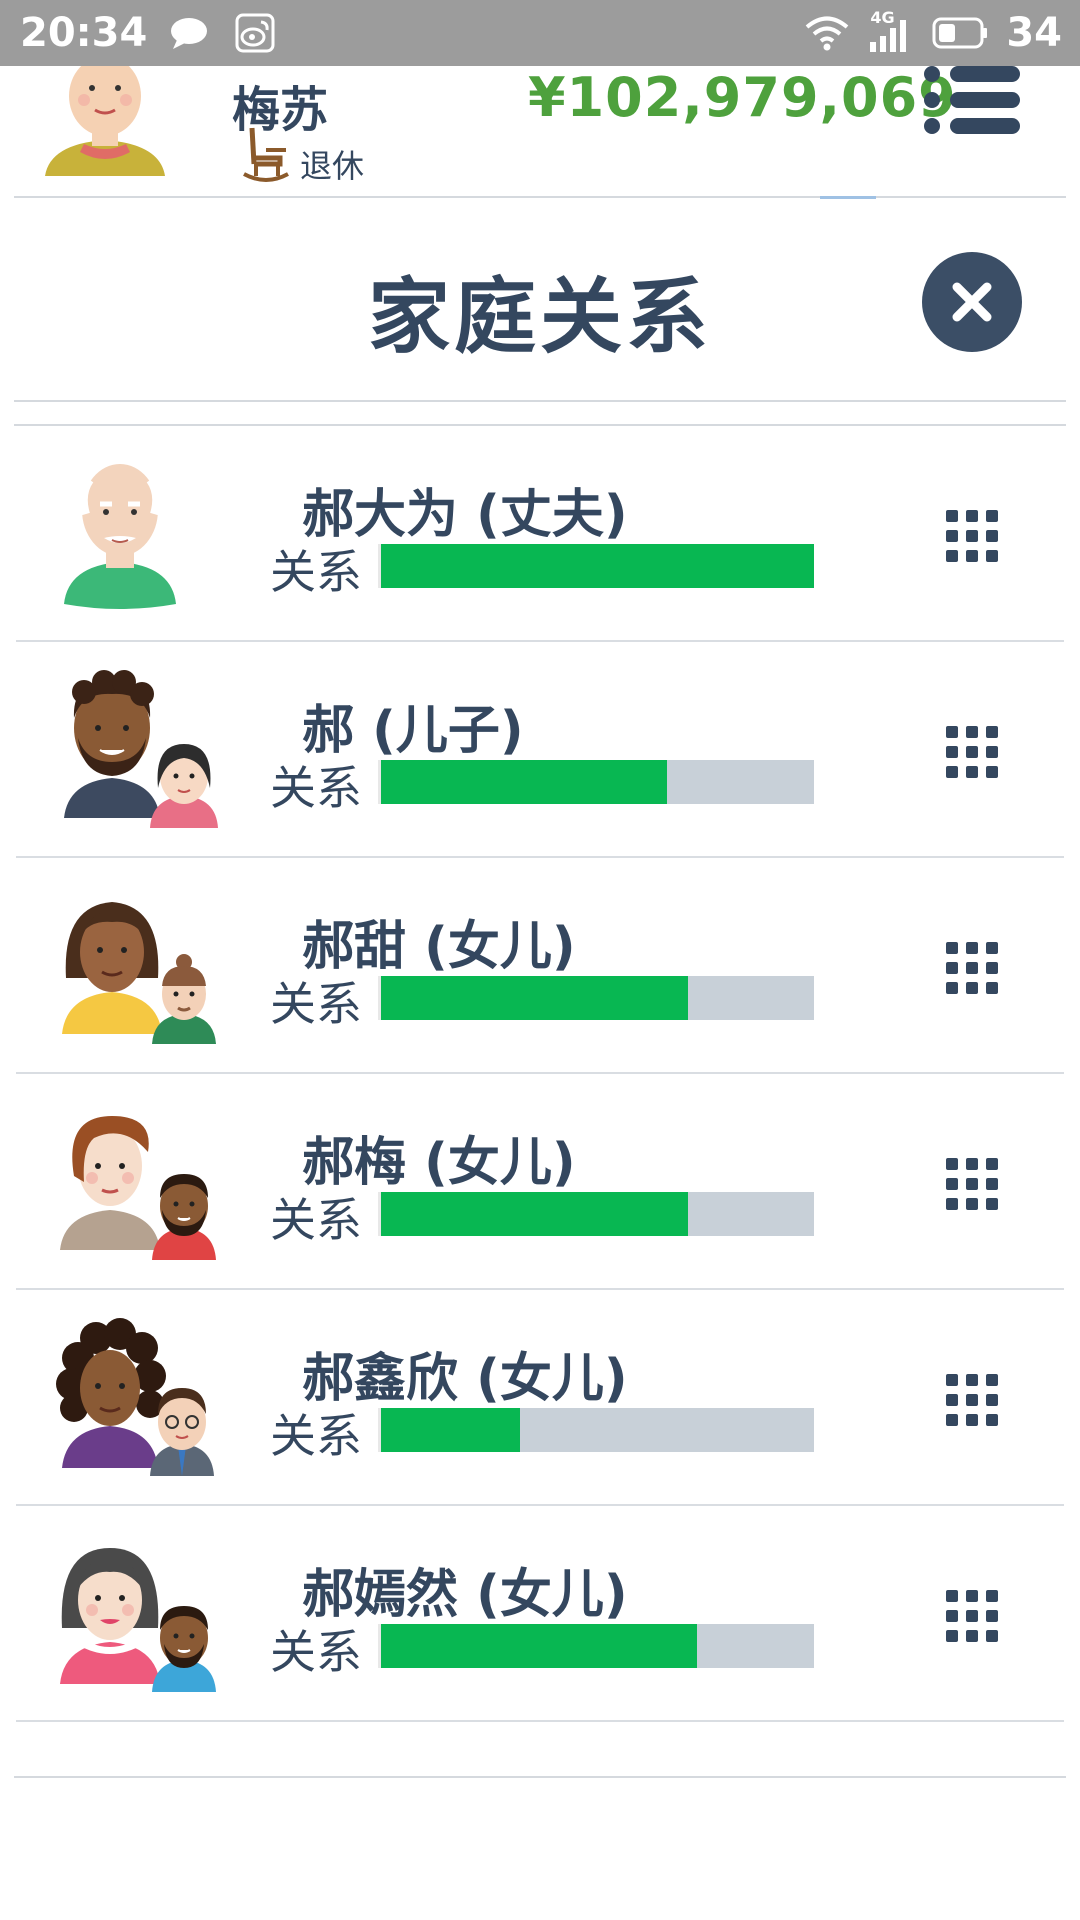 Image resolution: width=1080 pixels, height=1920 pixels. I want to click on list-item: 郝鑫欣 (女儿) 关系, so click(540, 1398).